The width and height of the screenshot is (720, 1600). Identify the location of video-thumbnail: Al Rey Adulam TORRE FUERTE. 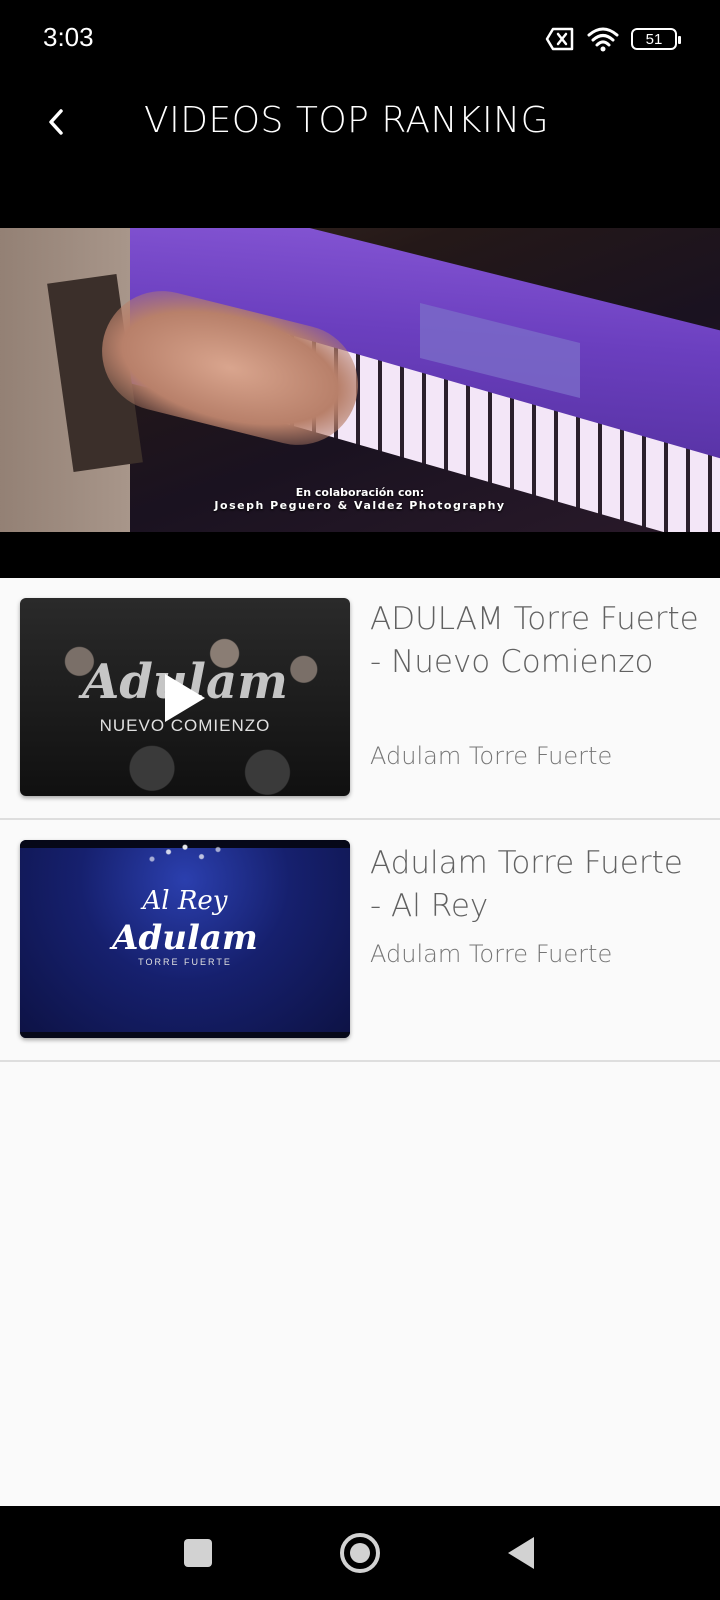
(185, 939).